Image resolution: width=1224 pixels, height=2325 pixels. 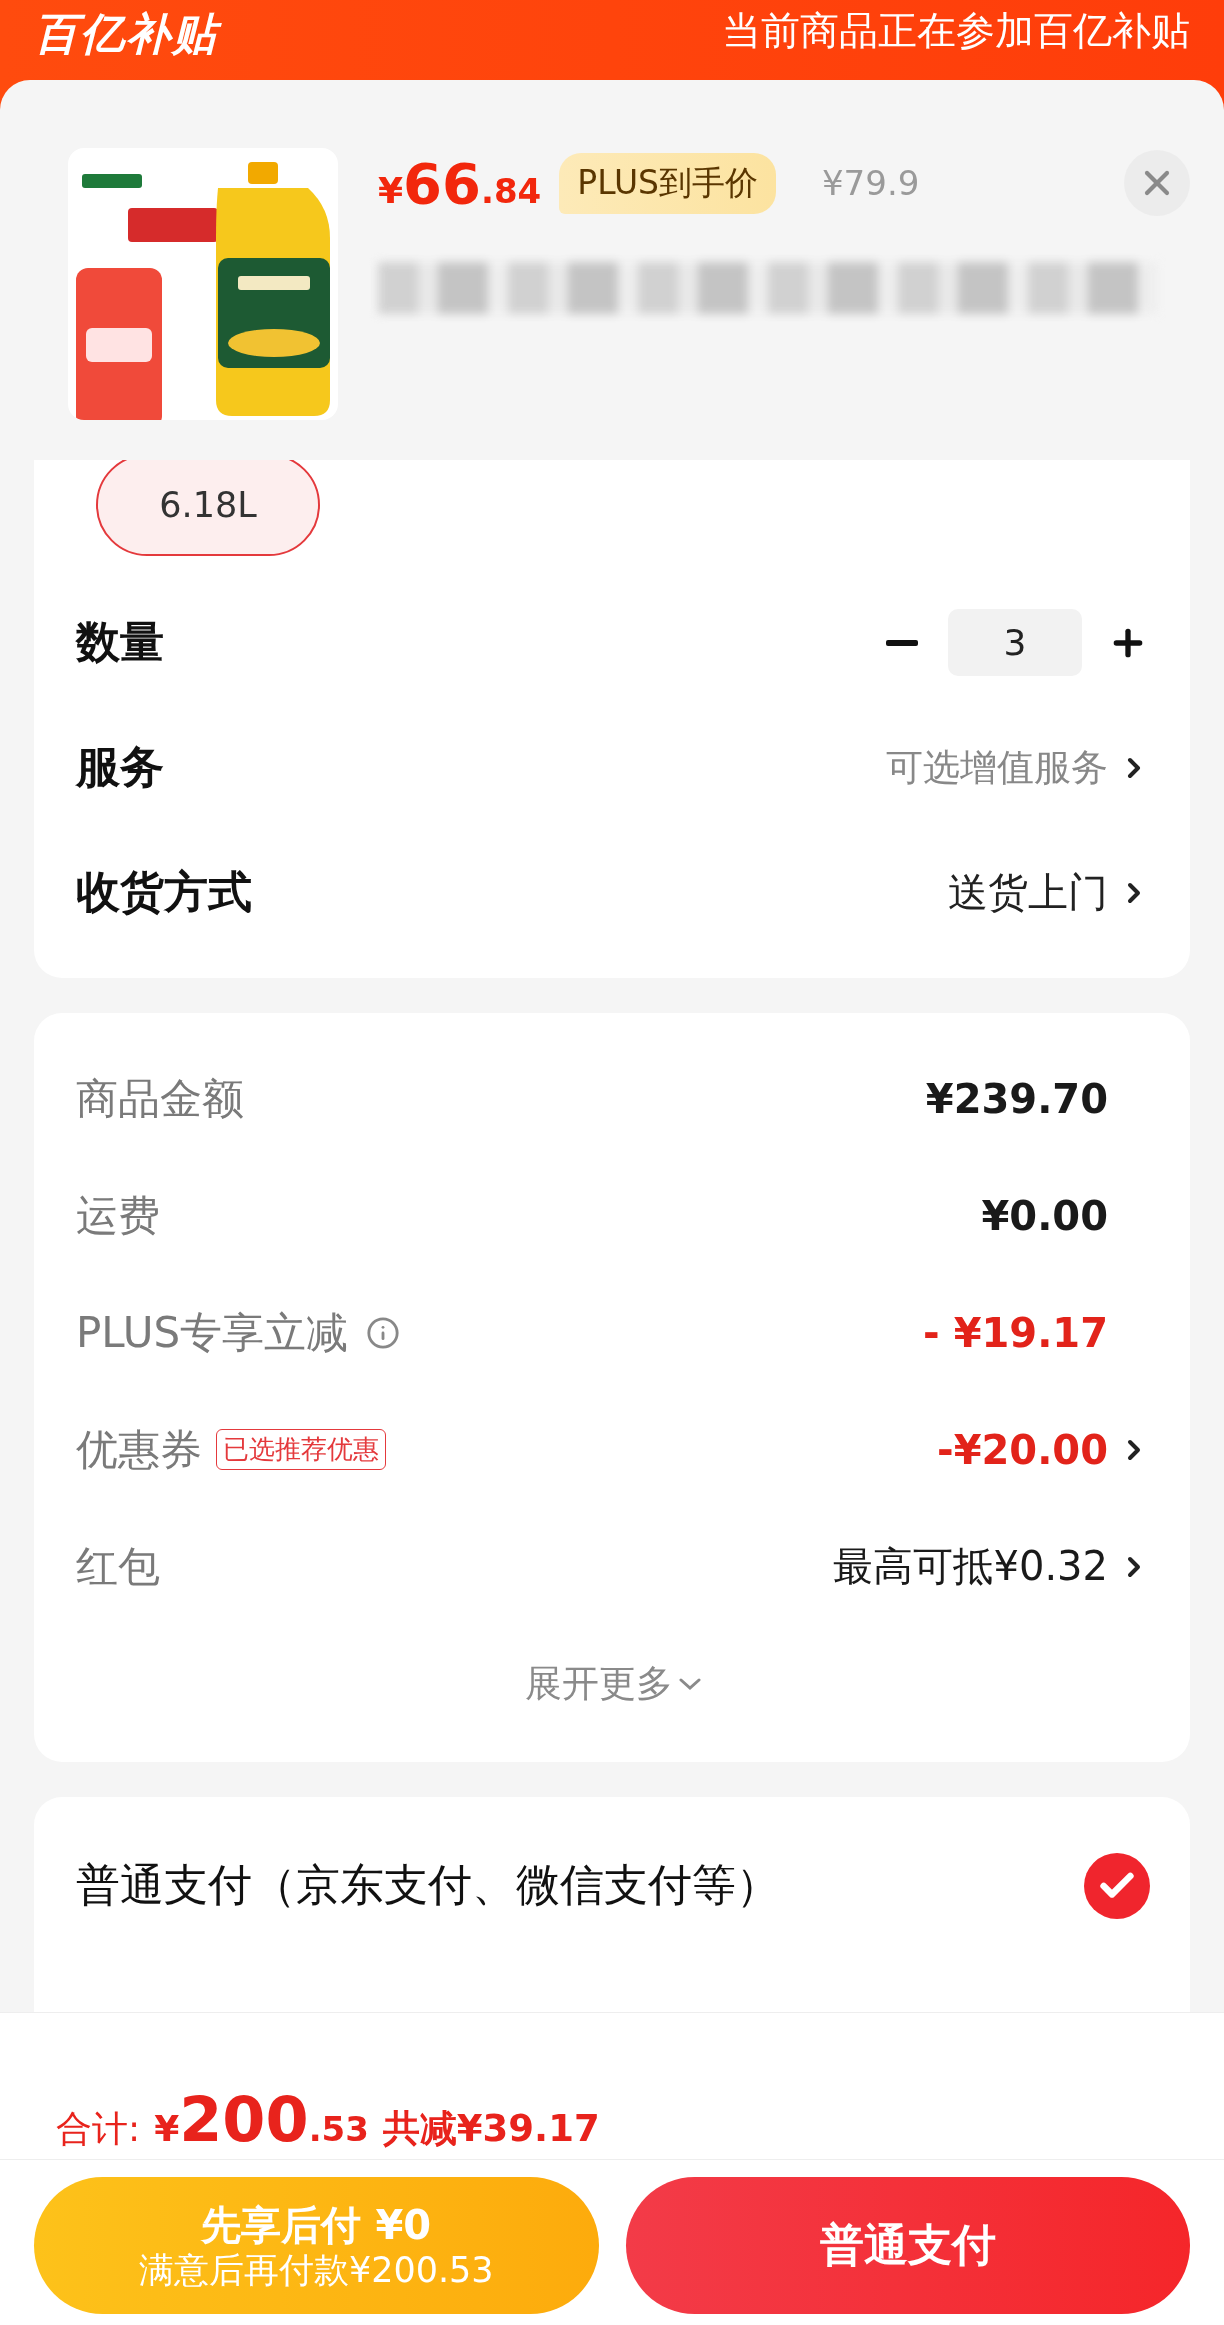 I want to click on total-savings: 共减¥39.17, so click(x=491, y=2129).